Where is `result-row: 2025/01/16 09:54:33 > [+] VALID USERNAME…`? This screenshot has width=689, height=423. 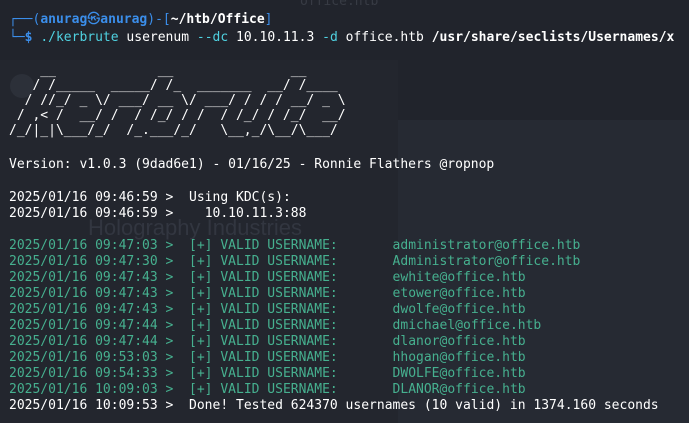
result-row: 2025/01/16 09:54:33 > [+] VALID USERNAME… is located at coordinates (267, 373).